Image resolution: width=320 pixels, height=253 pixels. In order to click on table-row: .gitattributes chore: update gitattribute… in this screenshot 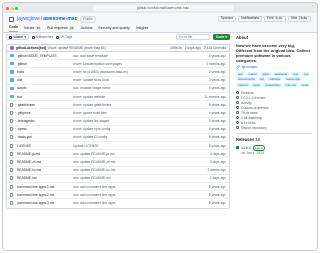, I will do `click(118, 105)`.